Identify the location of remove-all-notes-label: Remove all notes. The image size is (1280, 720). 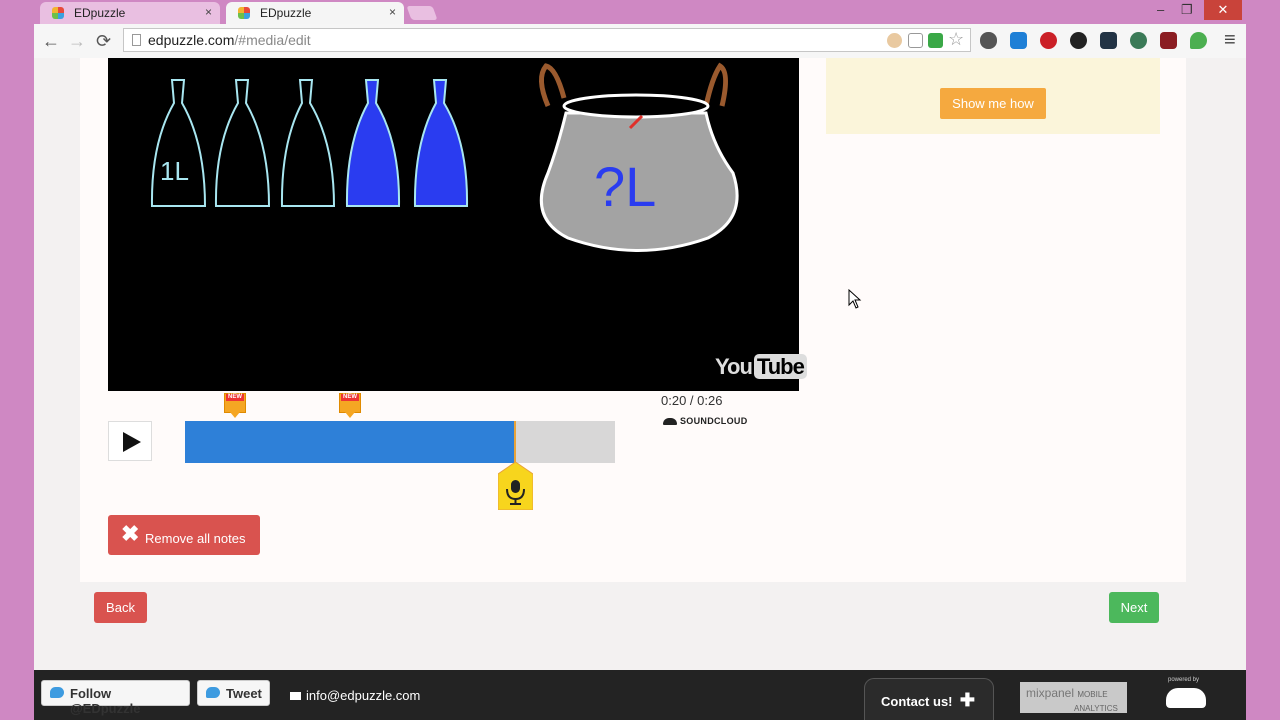
(195, 538).